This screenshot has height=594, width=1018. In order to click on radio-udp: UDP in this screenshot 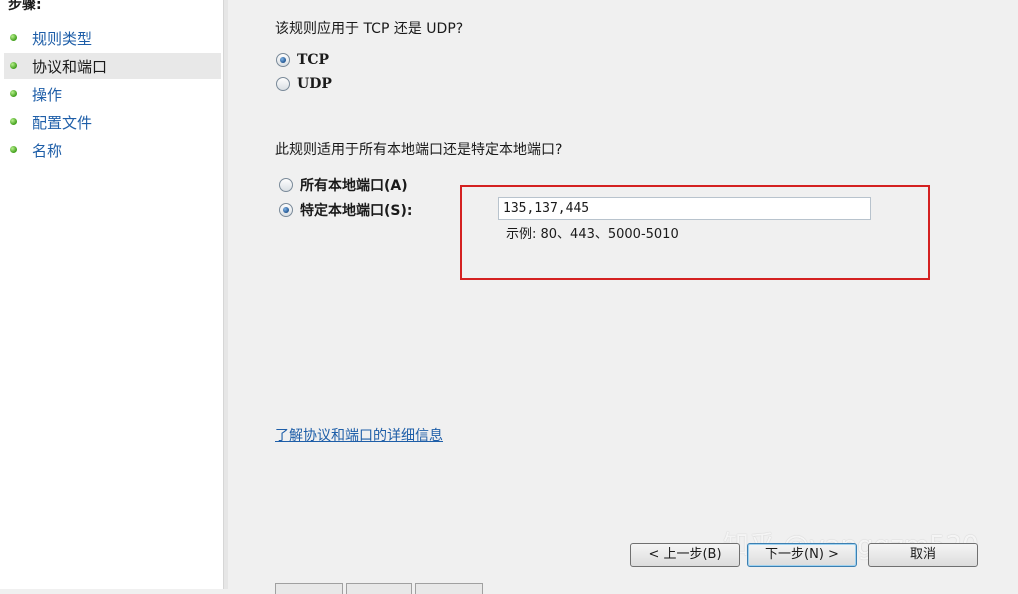, I will do `click(304, 84)`.